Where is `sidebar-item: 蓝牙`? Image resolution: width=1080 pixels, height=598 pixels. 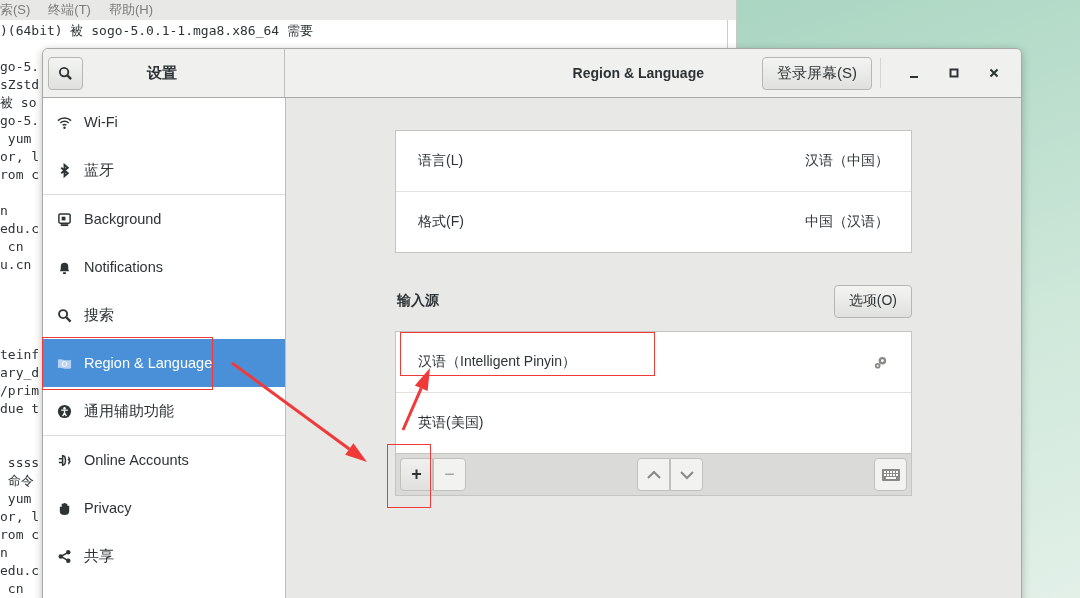 sidebar-item: 蓝牙 is located at coordinates (164, 170).